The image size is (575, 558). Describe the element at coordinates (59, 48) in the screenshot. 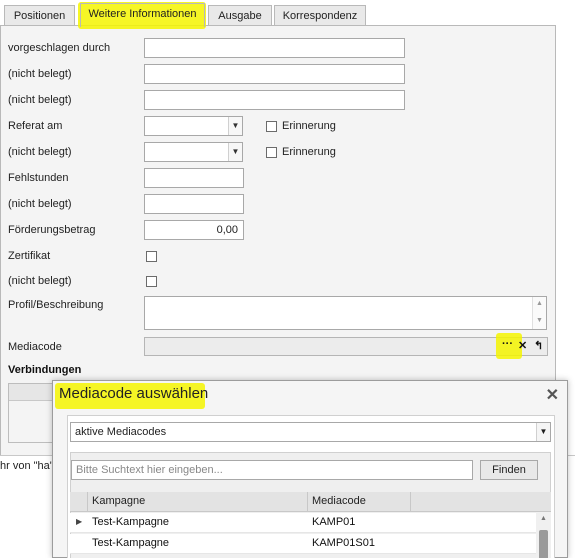

I see `label-vorgeschlagen: vorgeschlagen durch` at that location.